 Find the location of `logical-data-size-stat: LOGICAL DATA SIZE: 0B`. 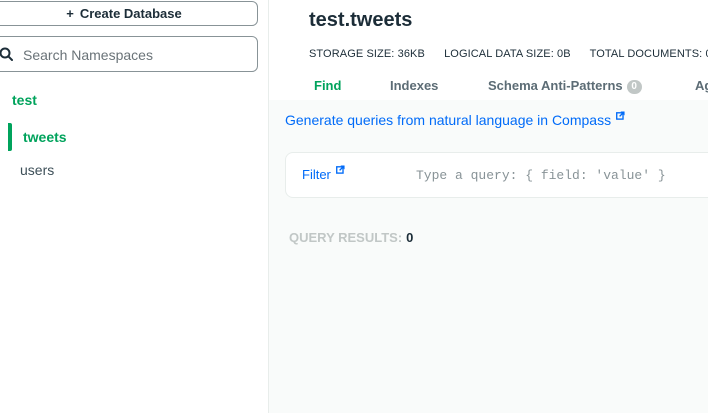

logical-data-size-stat: LOGICAL DATA SIZE: 0B is located at coordinates (507, 54).